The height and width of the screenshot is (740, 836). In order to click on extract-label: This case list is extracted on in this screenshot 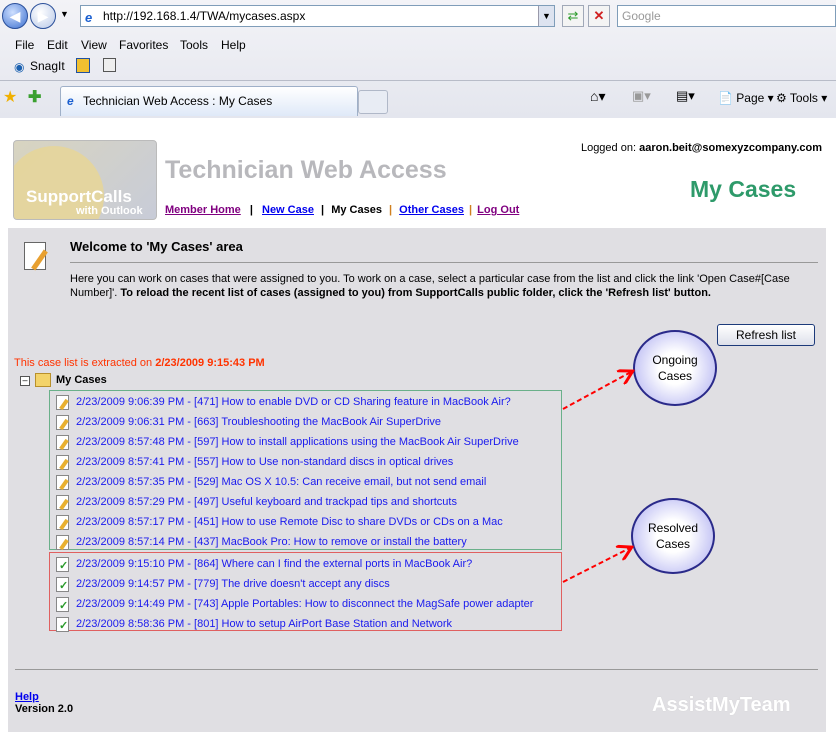, I will do `click(83, 363)`.